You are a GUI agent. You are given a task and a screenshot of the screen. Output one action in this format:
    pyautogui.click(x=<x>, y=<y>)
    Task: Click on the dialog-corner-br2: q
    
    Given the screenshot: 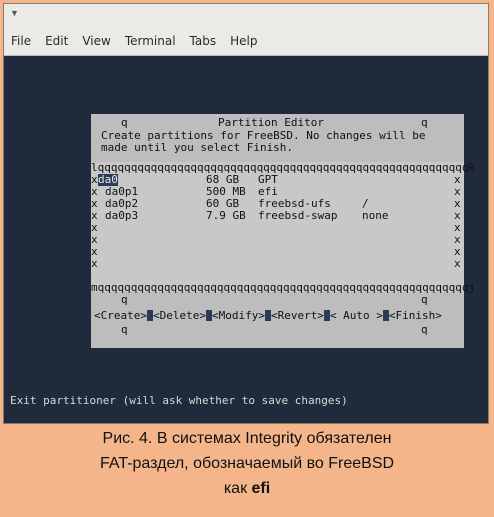 What is the action you would take?
    pyautogui.click(x=424, y=329)
    